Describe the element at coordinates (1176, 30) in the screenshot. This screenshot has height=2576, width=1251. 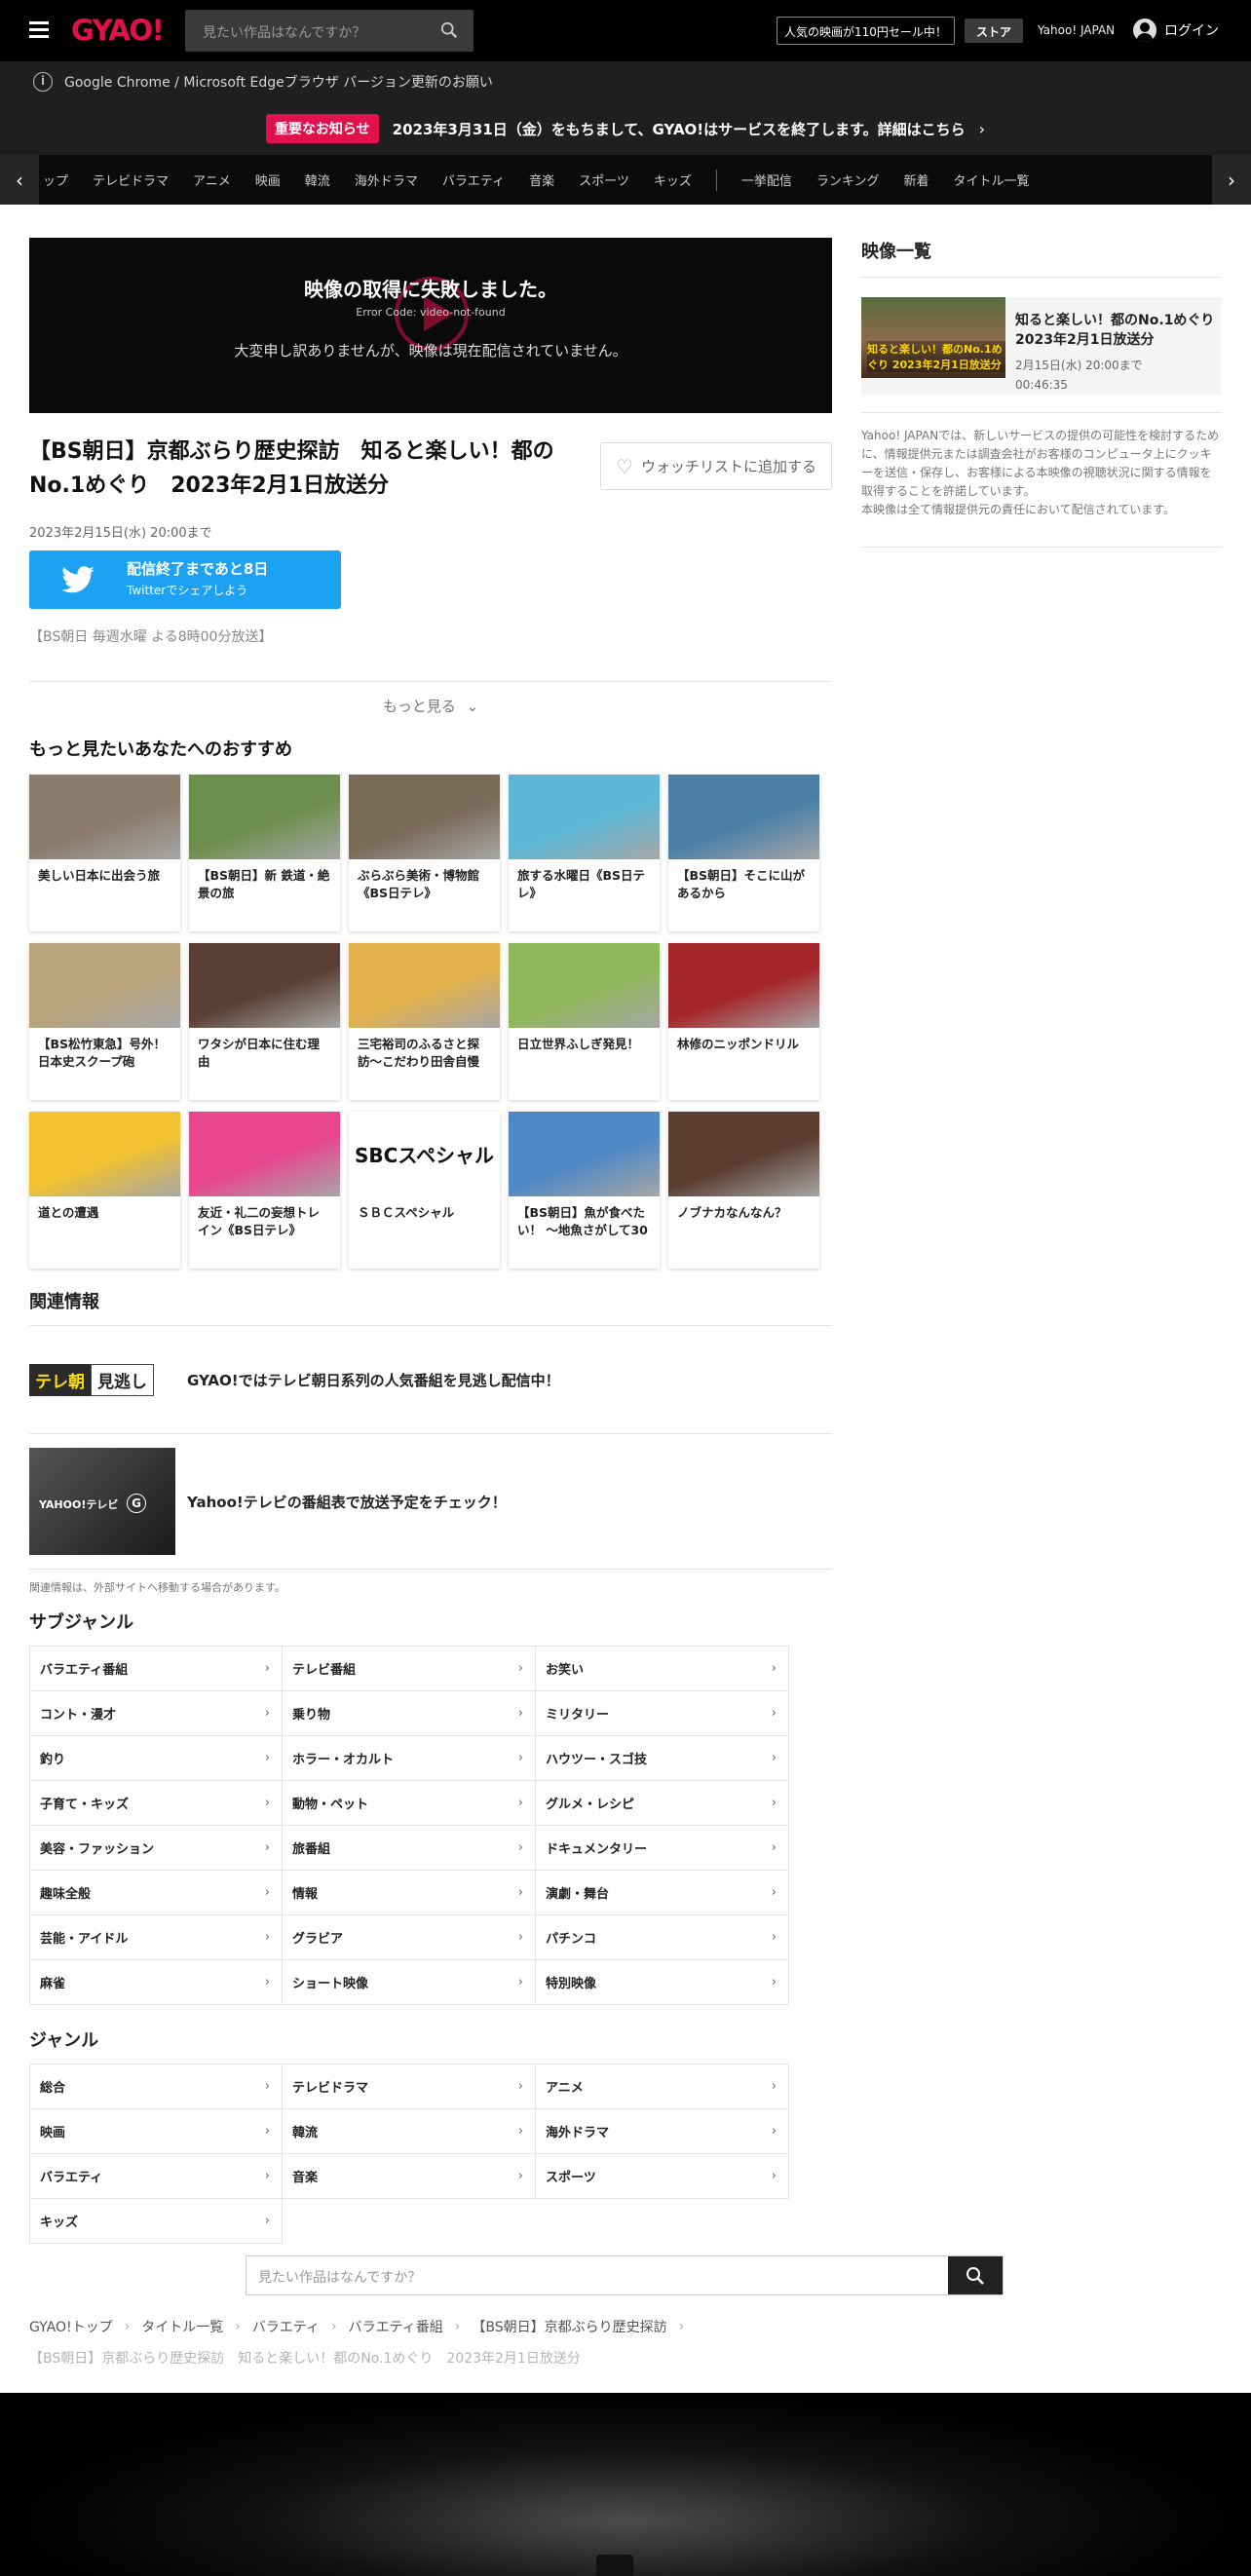
I see `login-button: ログイン` at that location.